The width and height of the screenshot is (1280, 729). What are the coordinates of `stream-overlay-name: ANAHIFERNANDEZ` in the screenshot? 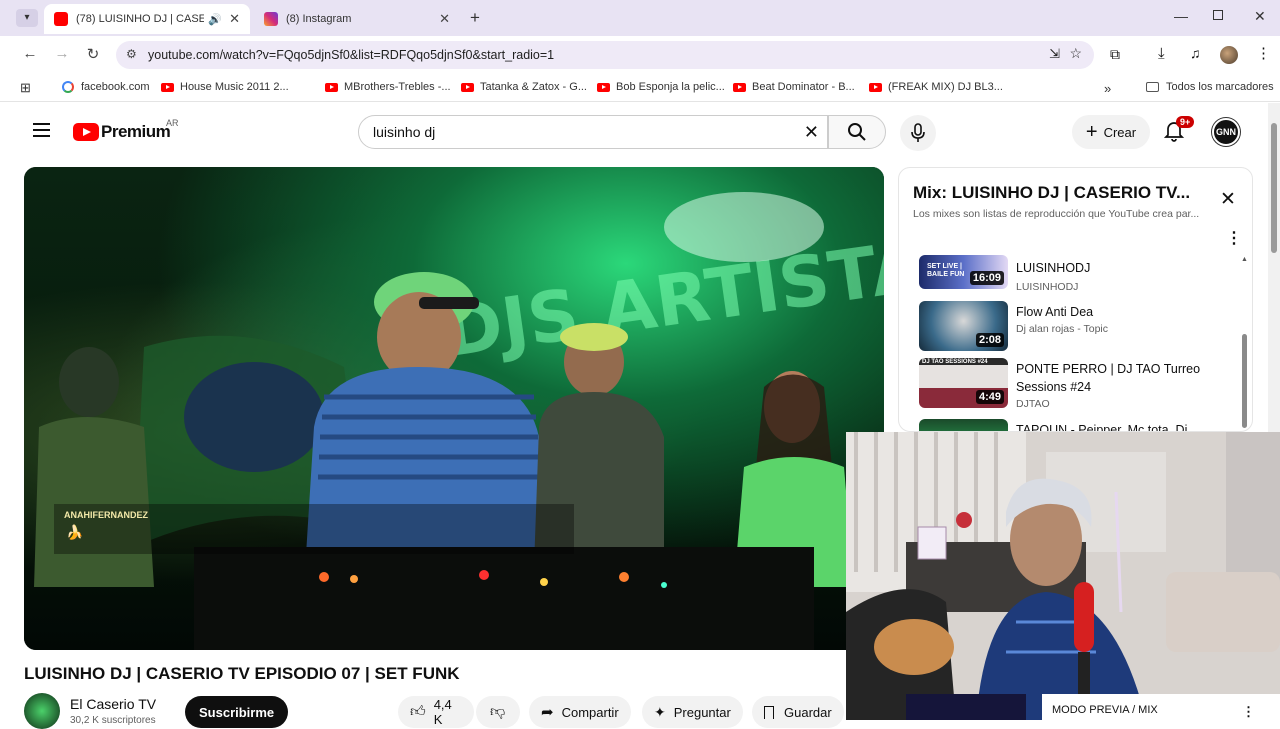 It's located at (106, 515).